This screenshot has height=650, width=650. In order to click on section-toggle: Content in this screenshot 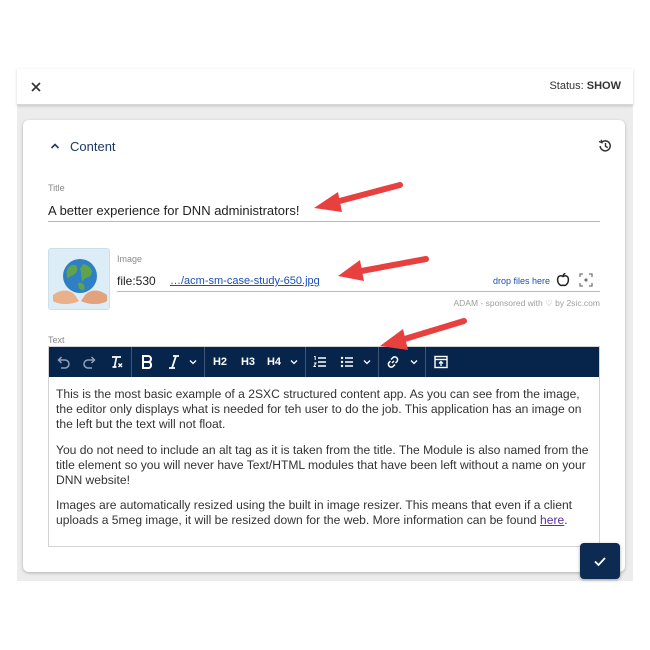, I will do `click(83, 146)`.